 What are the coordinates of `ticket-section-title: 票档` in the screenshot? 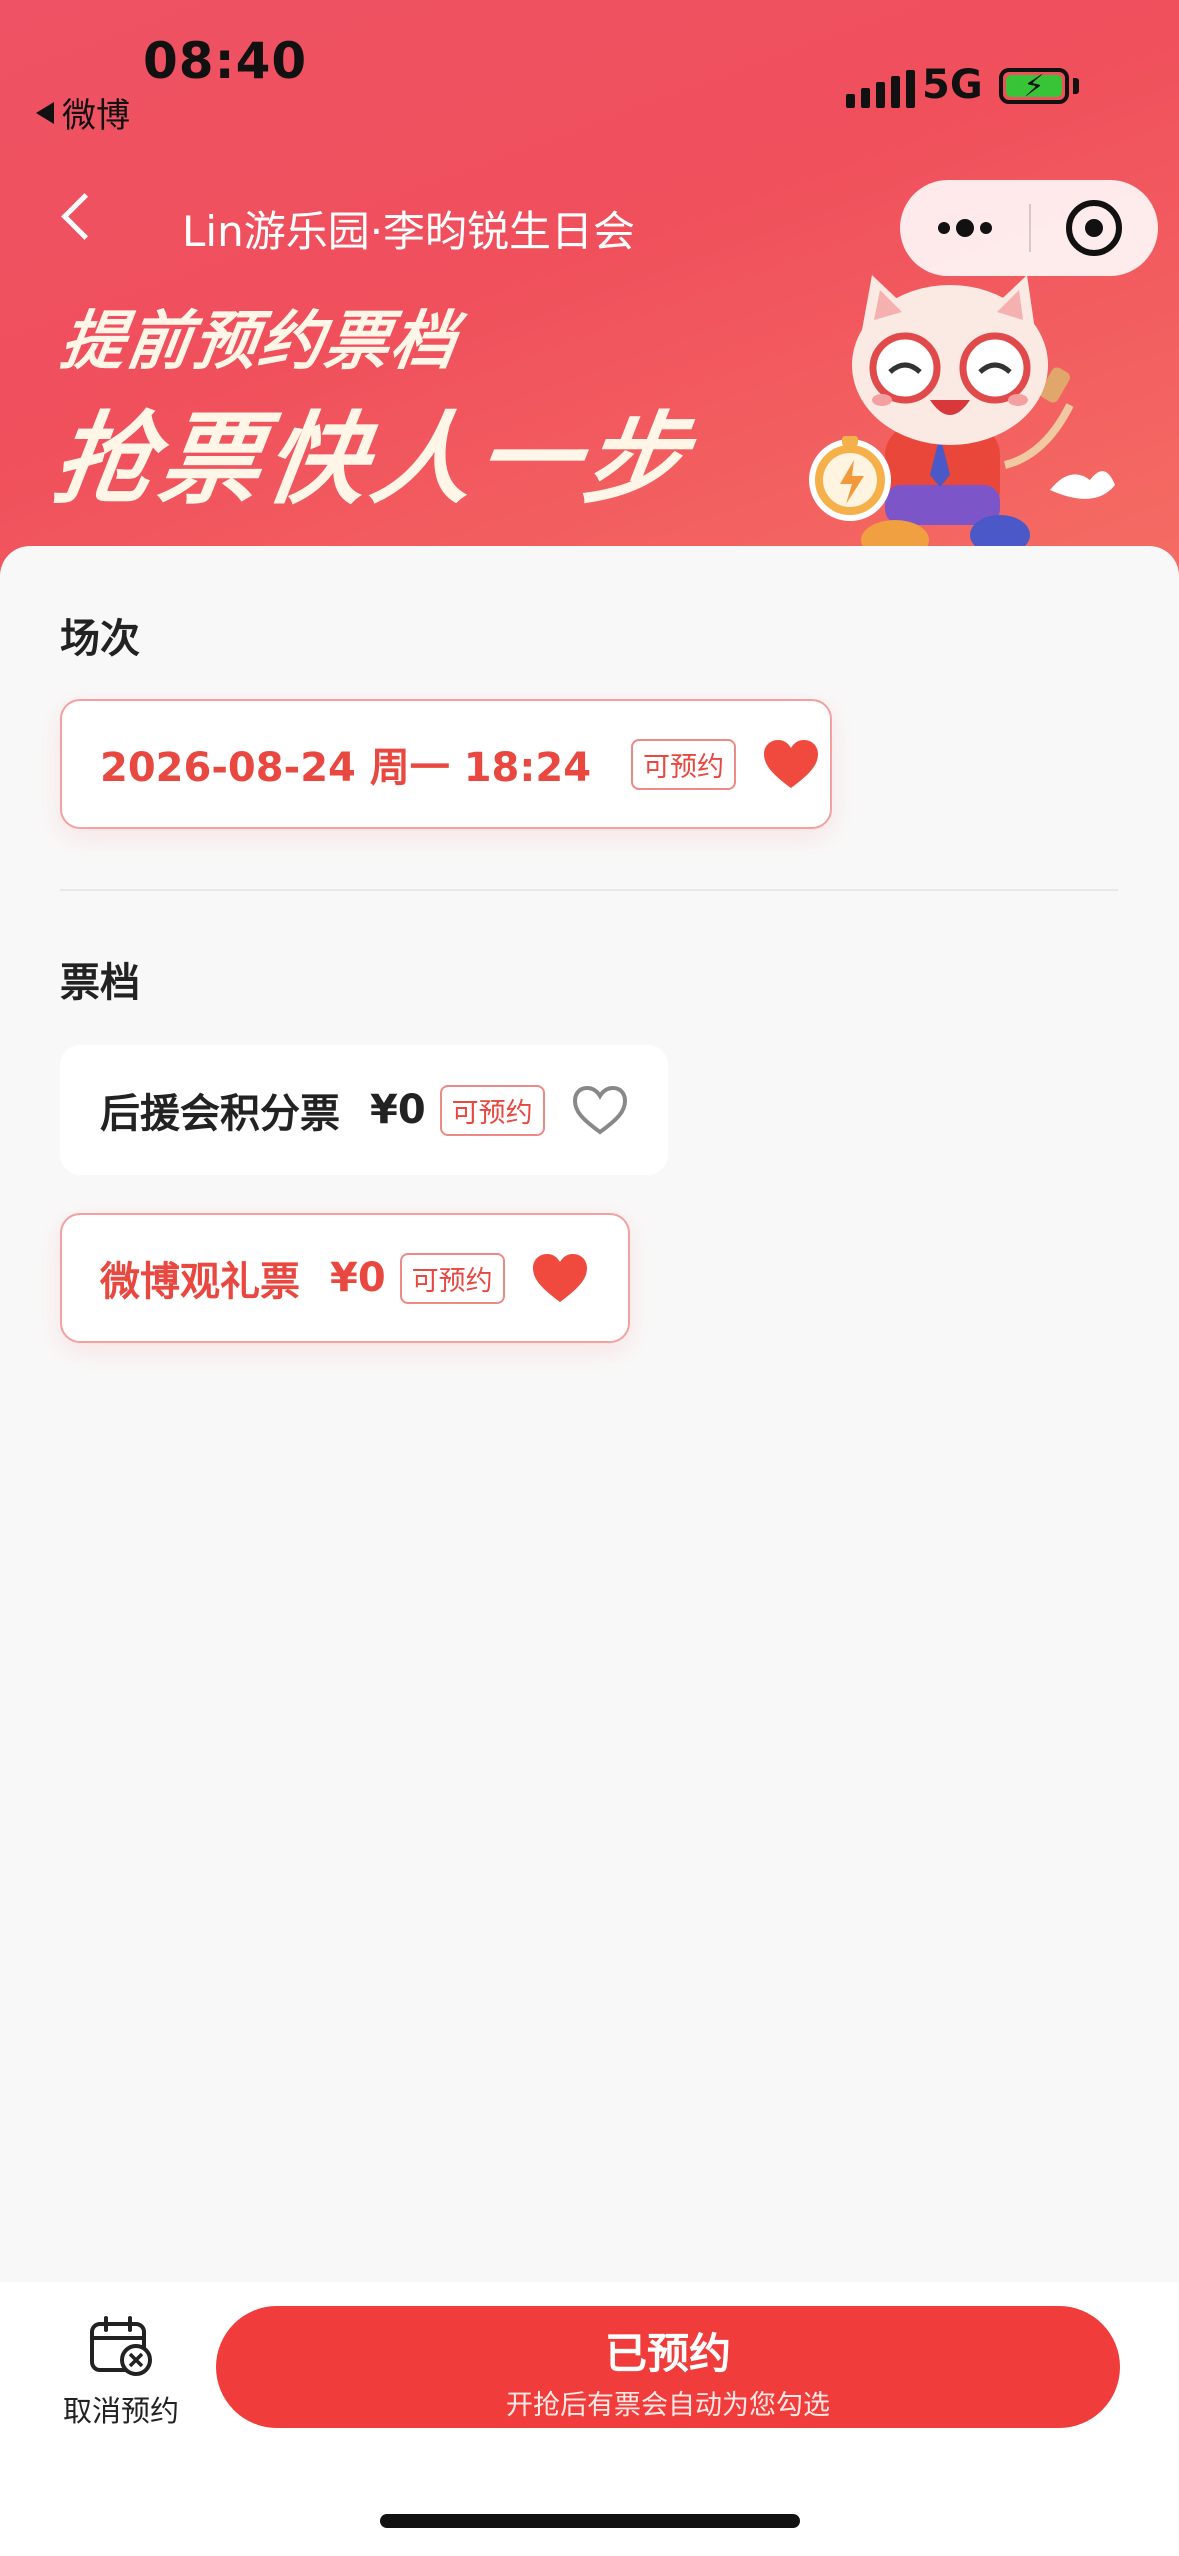 It's located at (100, 983).